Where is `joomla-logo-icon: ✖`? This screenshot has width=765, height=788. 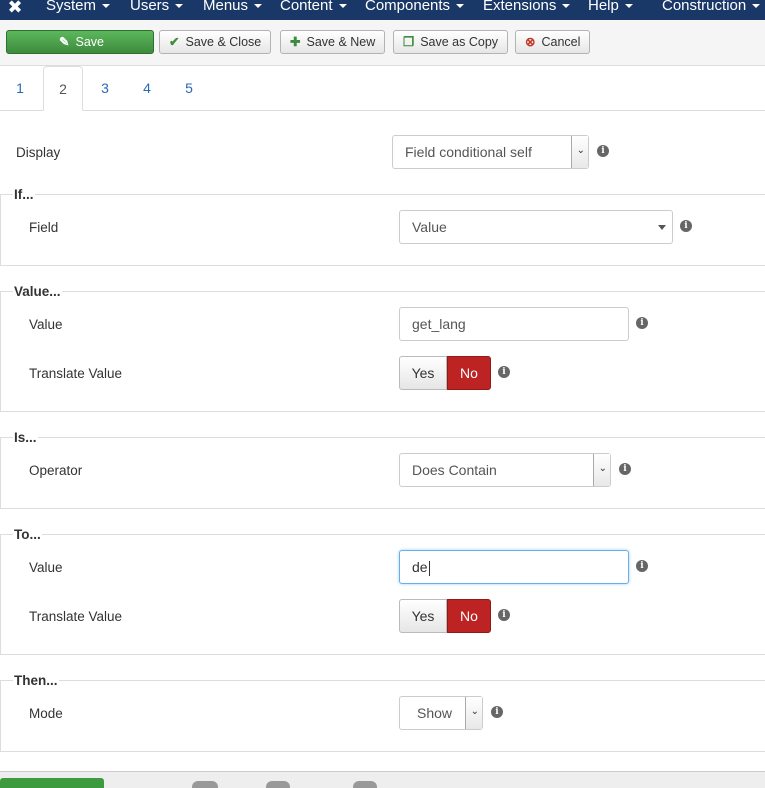
joomla-logo-icon: ✖ is located at coordinates (15, 9).